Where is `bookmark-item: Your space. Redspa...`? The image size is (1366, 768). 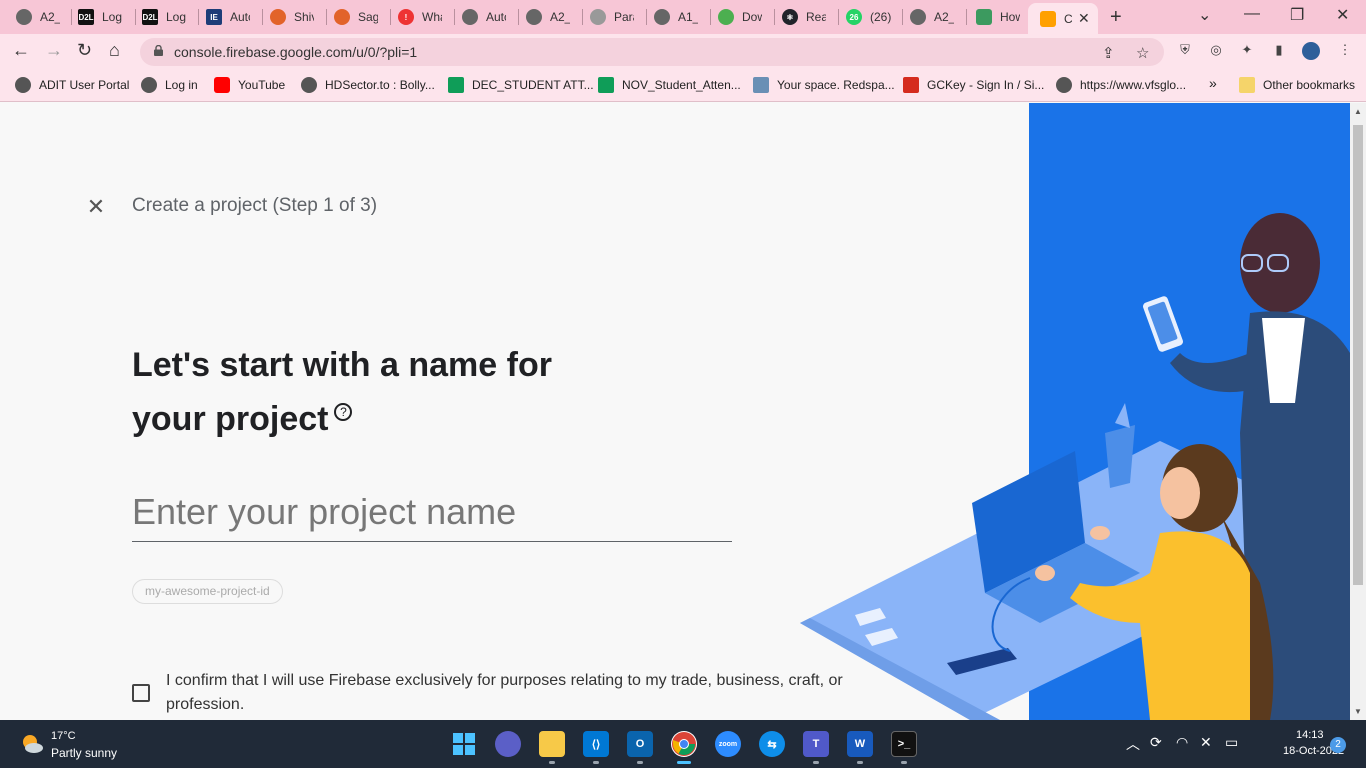 bookmark-item: Your space. Redspa... is located at coordinates (824, 85).